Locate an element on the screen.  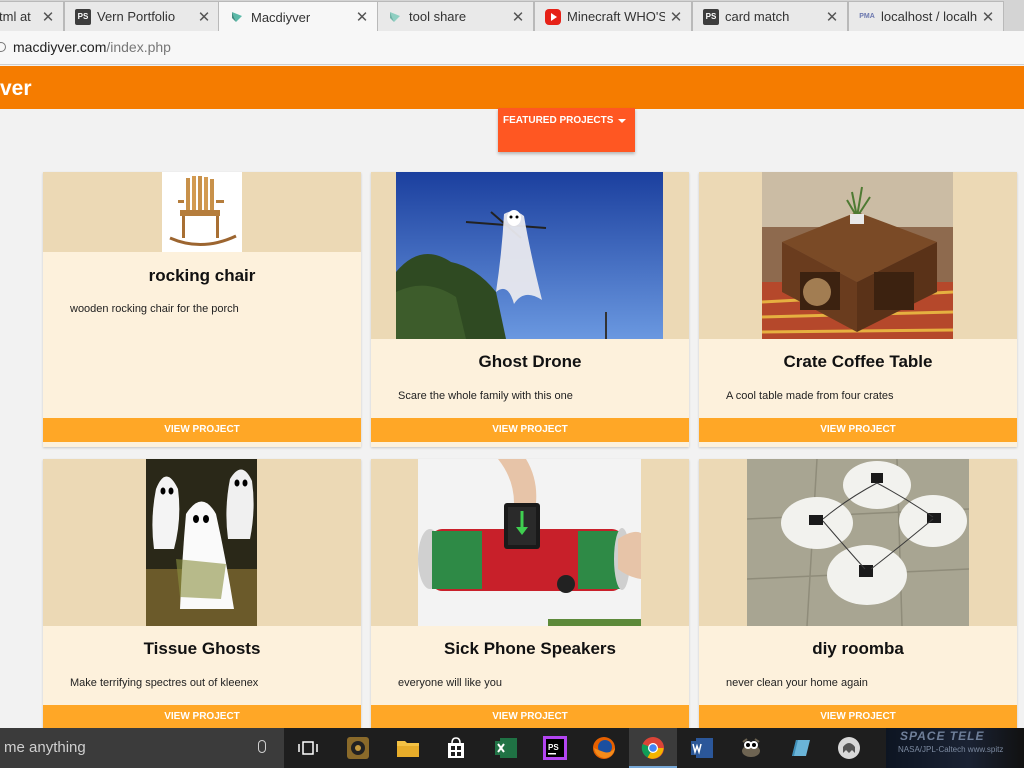
toolshare-icon is located at coordinates (395, 17).